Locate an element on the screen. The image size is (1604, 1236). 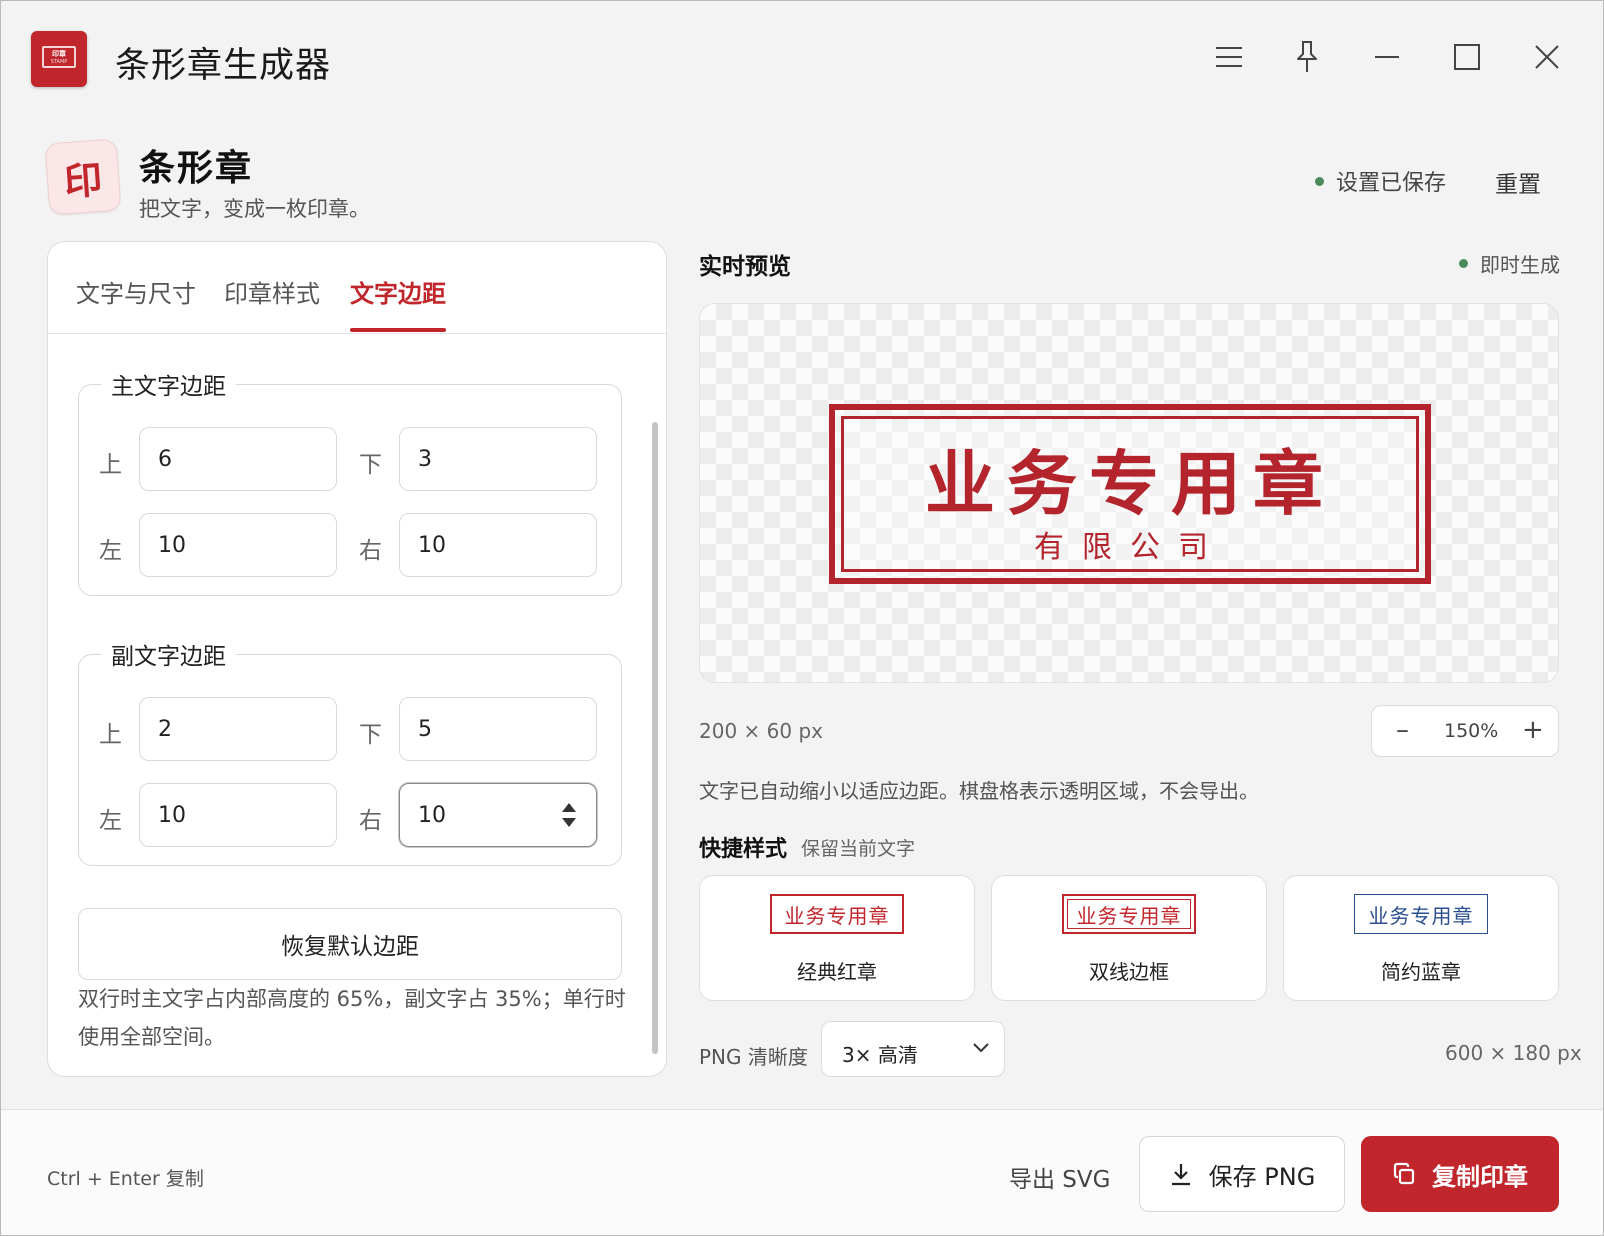
png-quality-label: PNG 清晰度 is located at coordinates (753, 1057).